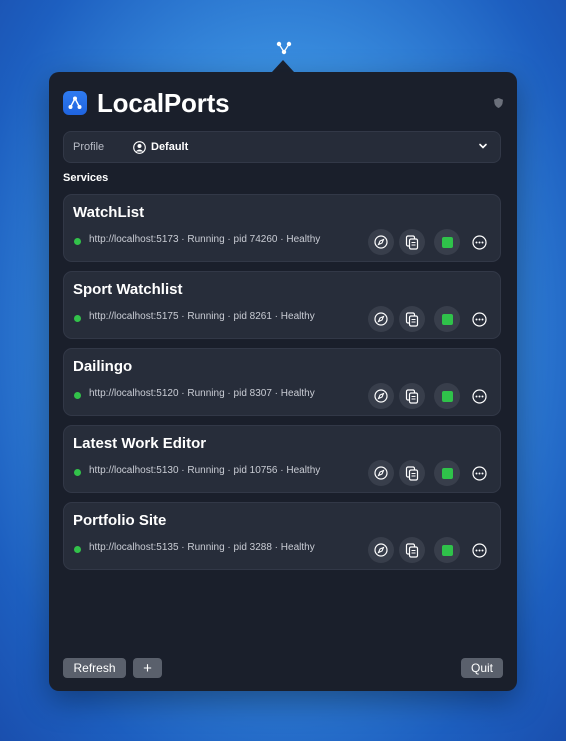 This screenshot has height=741, width=566. I want to click on person-icon, so click(139, 147).